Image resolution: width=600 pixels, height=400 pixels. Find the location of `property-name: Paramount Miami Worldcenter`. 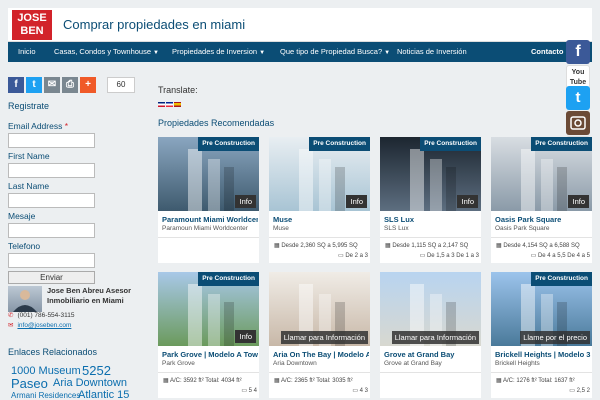

property-name: Paramount Miami Worldcenter is located at coordinates (210, 219).